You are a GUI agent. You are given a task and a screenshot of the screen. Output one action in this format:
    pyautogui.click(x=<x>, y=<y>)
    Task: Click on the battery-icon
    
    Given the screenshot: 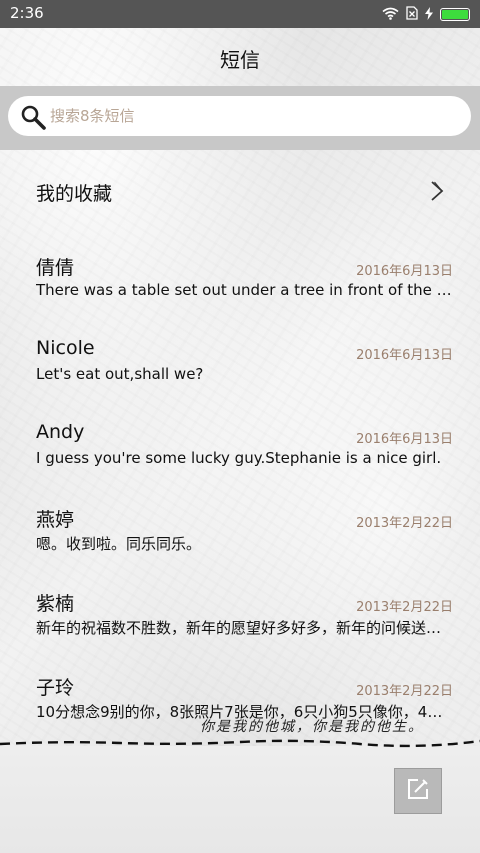 What is the action you would take?
    pyautogui.click(x=455, y=14)
    